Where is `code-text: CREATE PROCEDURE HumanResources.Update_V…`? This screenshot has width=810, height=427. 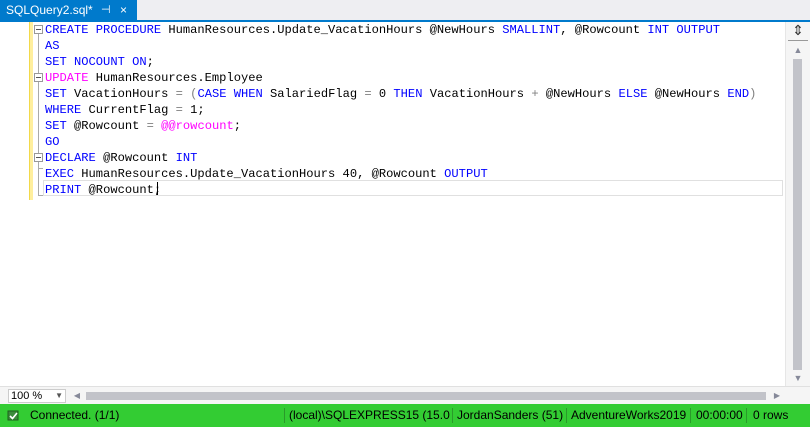 code-text: CREATE PROCEDURE HumanResources.Update_V… is located at coordinates (382, 30).